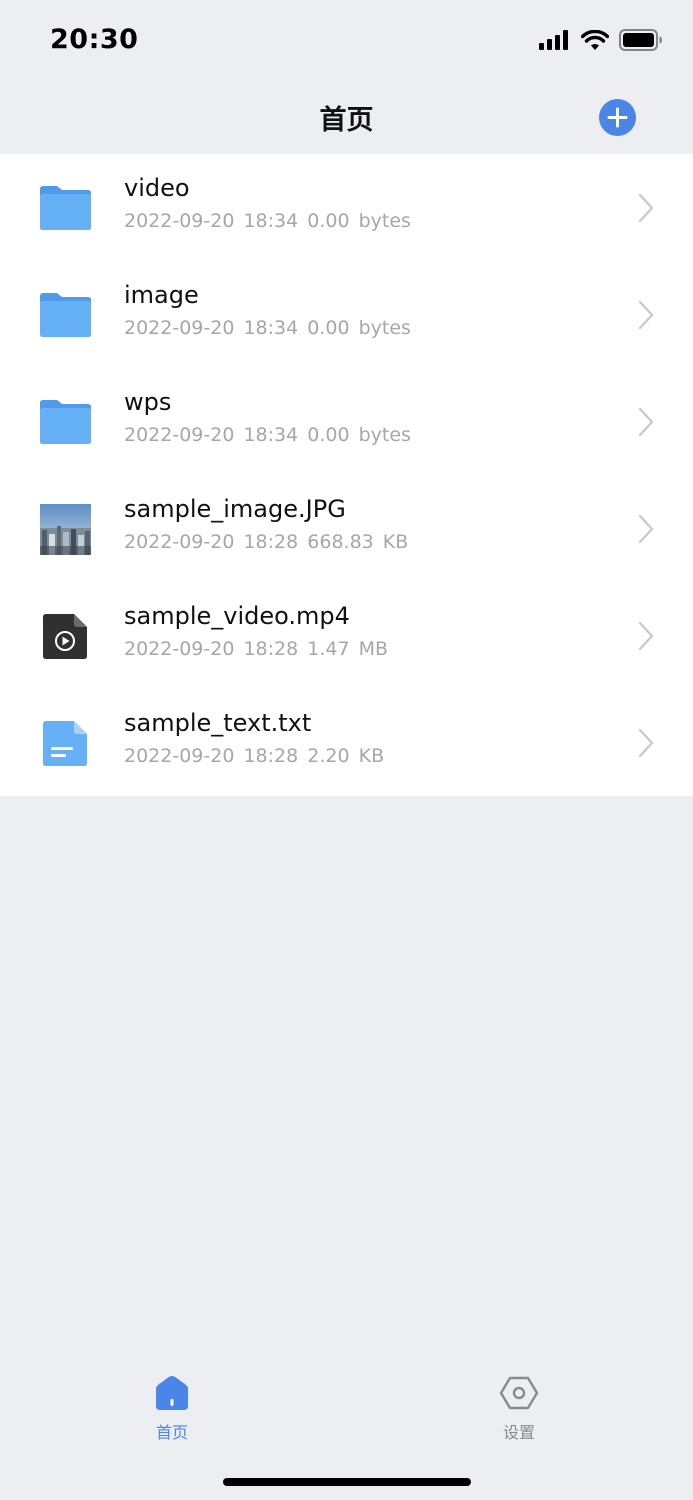 This screenshot has width=693, height=1500. Describe the element at coordinates (518, 1432) in the screenshot. I see `tab-label: 设置` at that location.